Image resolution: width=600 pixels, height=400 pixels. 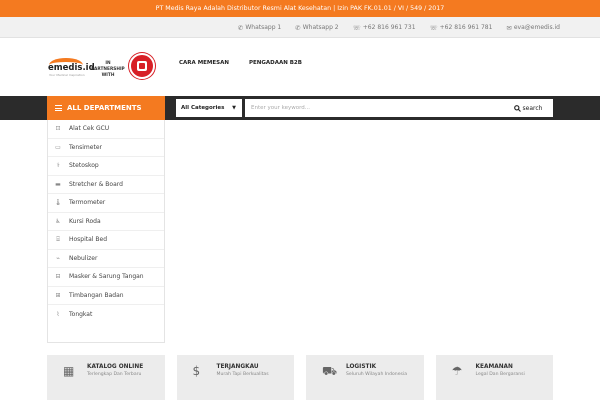 I want to click on category-label: Termometer, so click(x=87, y=203).